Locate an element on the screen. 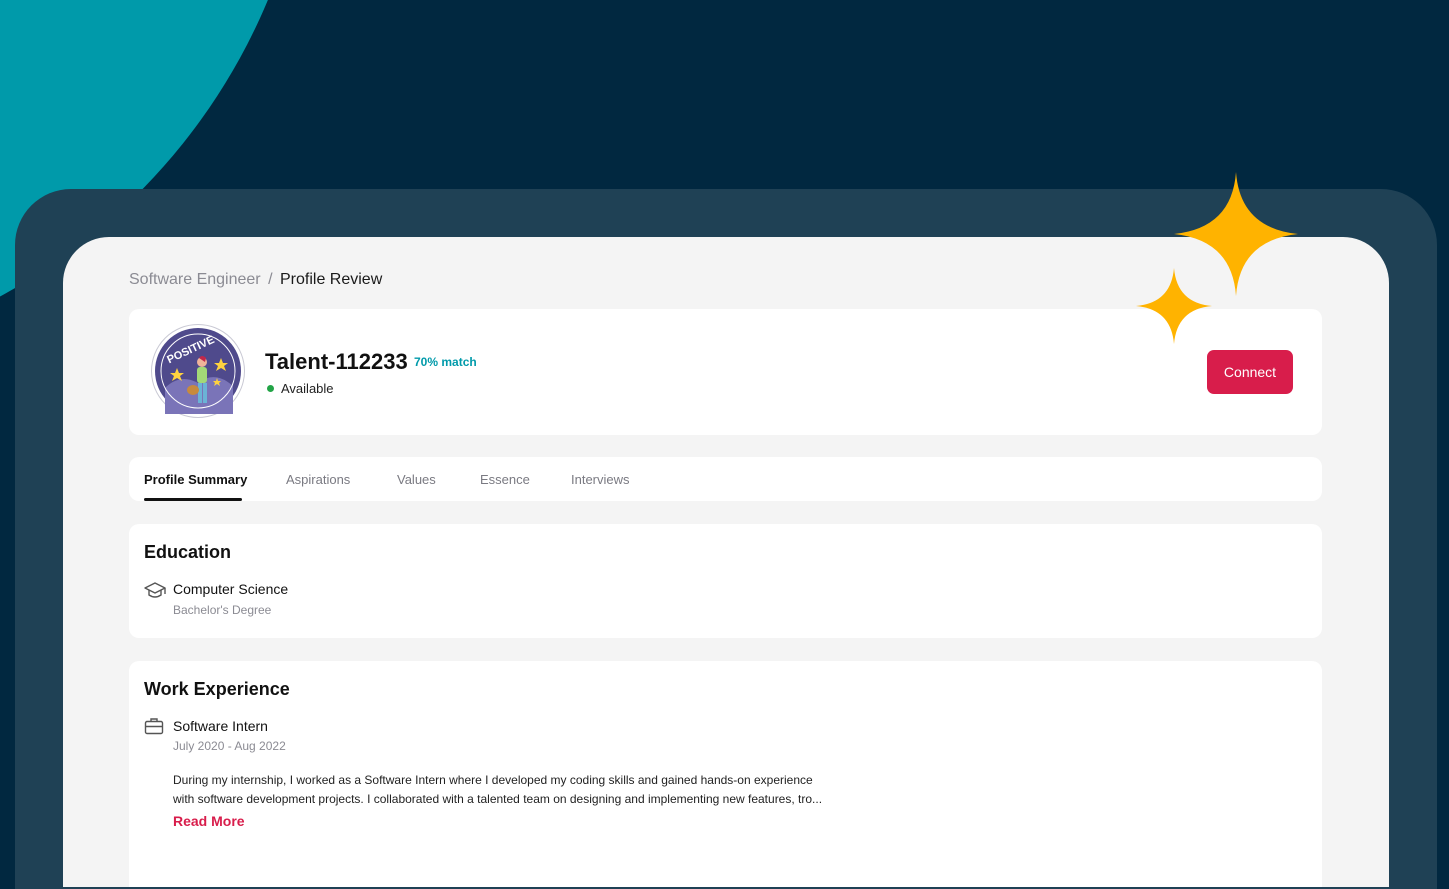 The image size is (1449, 889). work-experience-title: Work Experience is located at coordinates (217, 689).